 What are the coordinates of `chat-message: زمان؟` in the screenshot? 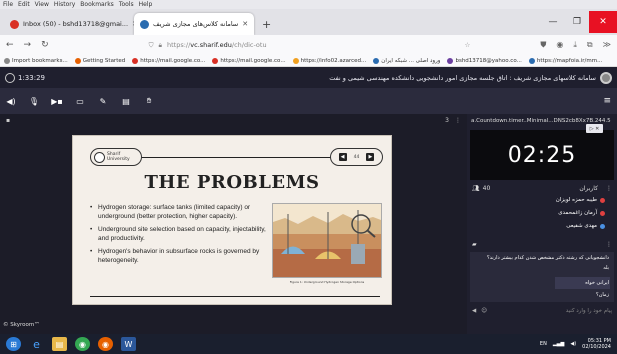 It's located at (602, 295).